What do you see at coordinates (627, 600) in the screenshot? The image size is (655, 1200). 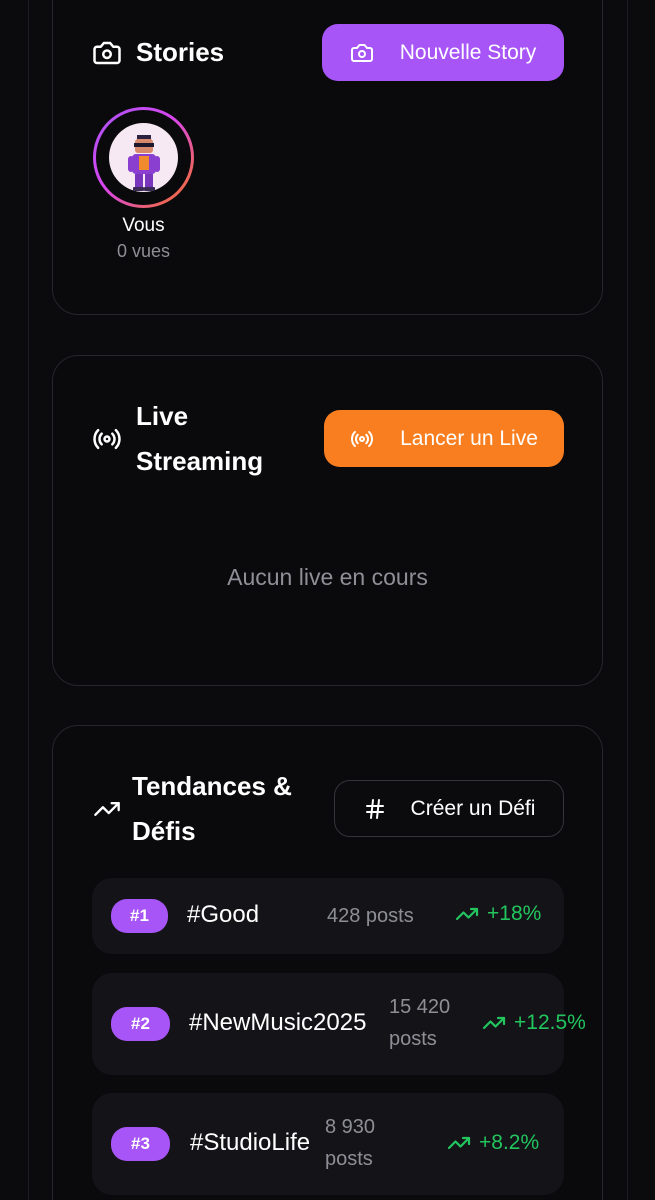 I see `right-rail-divider` at bounding box center [627, 600].